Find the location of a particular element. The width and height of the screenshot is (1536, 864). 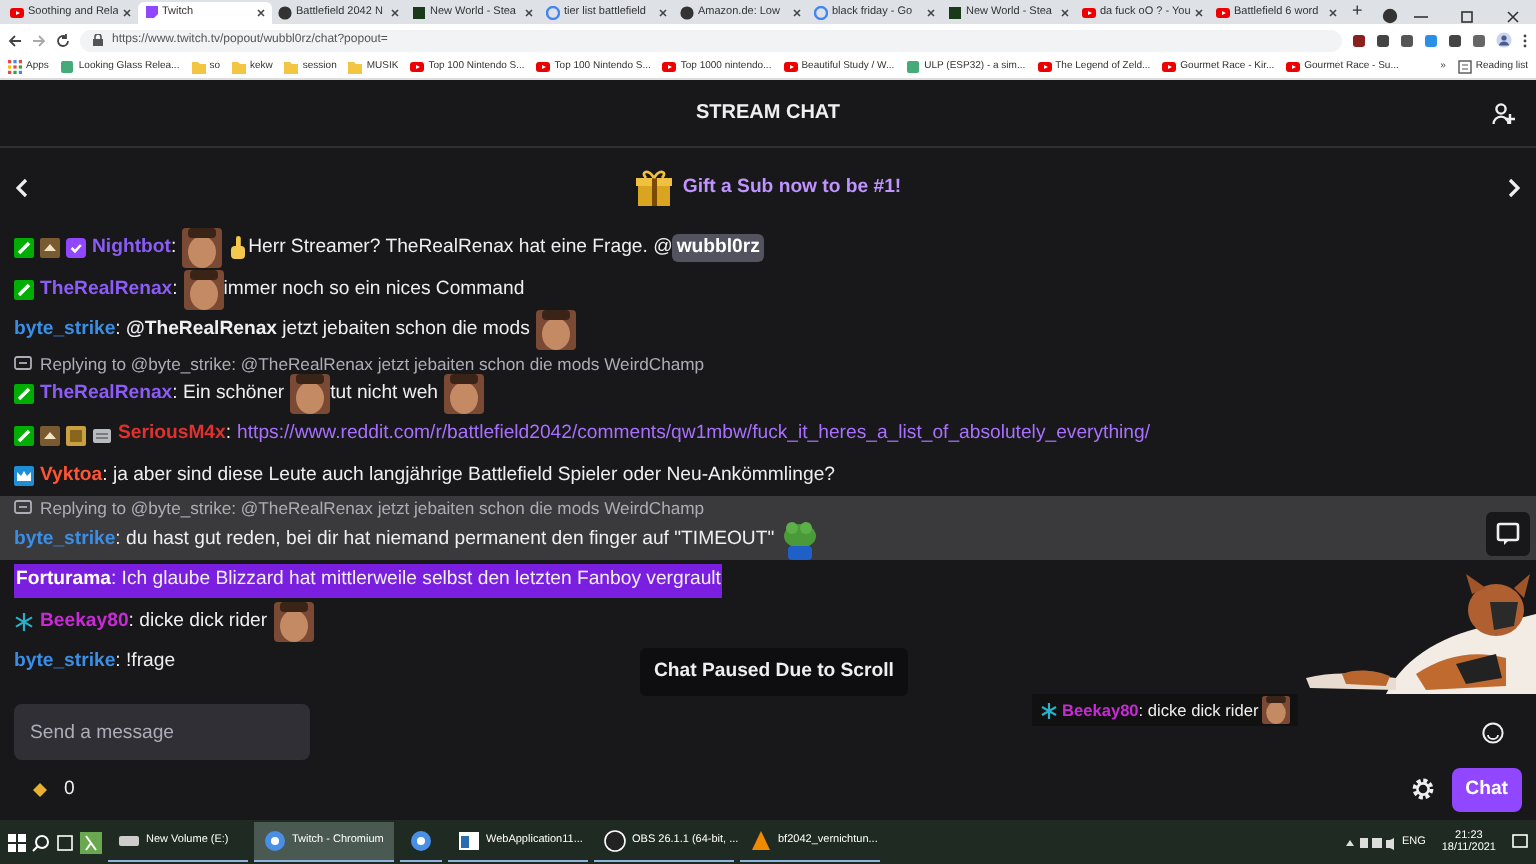

minimize-icon is located at coordinates (1421, 17).